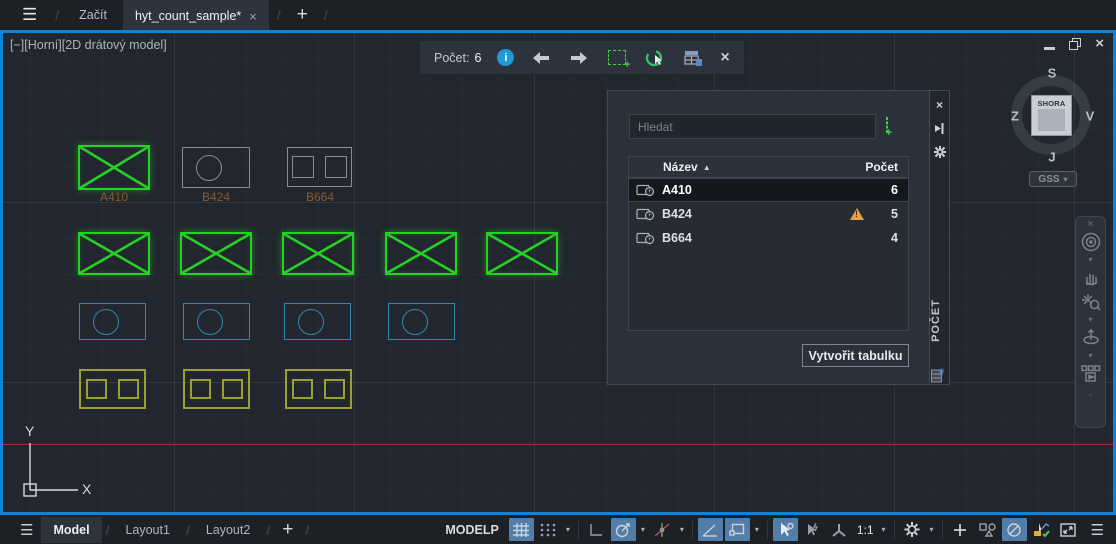 Image resolution: width=1116 pixels, height=544 pixels. Describe the element at coordinates (26, 530) in the screenshot. I see `layout-menu-icon: ☰` at that location.